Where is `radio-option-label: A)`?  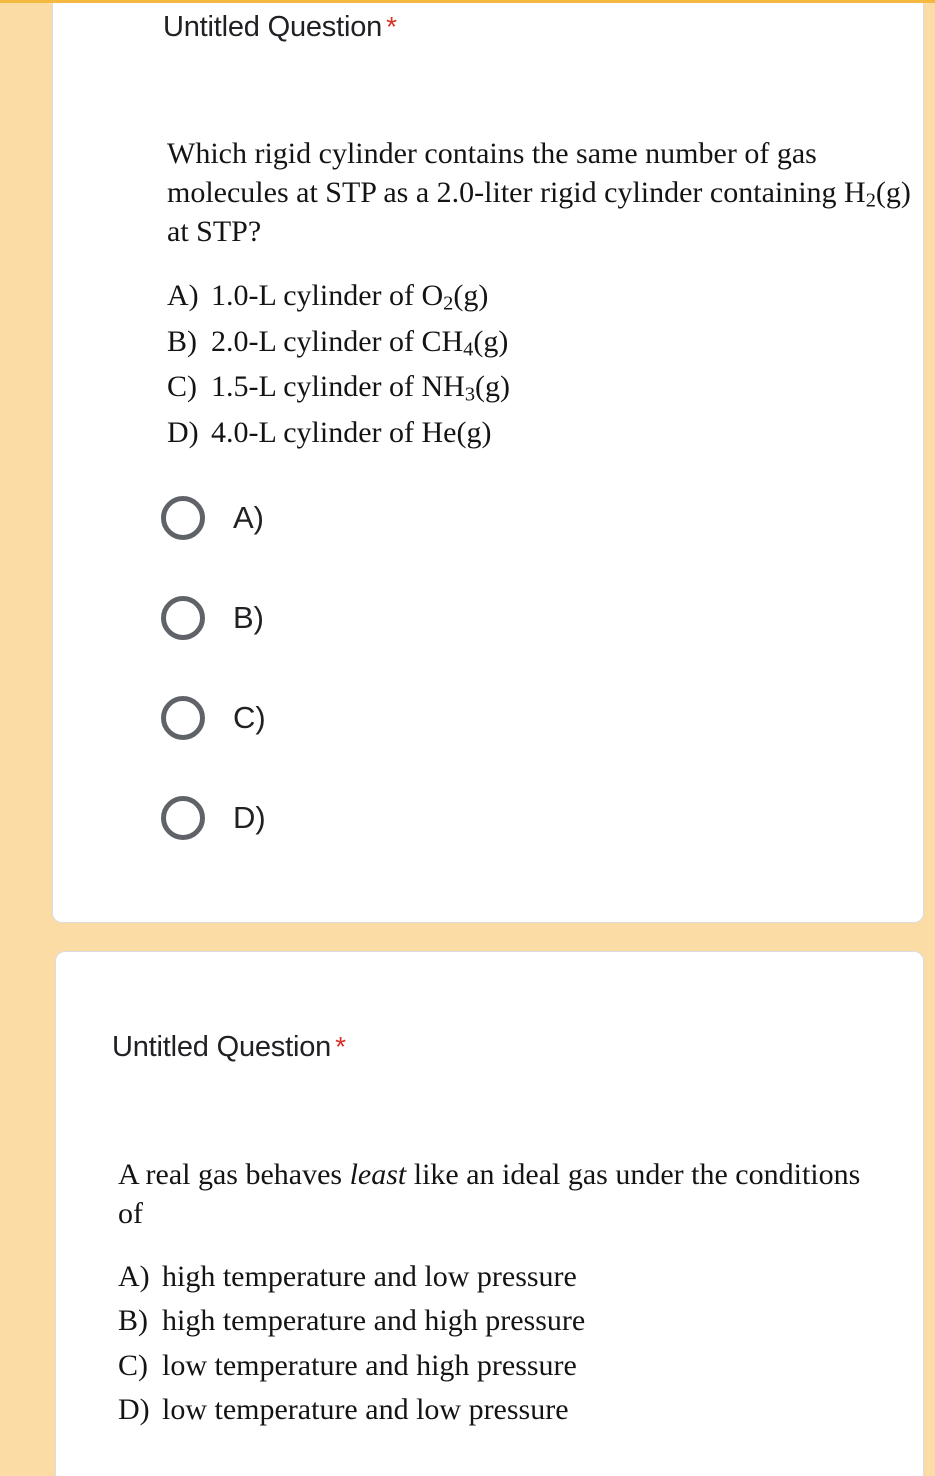
radio-option-label: A) is located at coordinates (248, 517).